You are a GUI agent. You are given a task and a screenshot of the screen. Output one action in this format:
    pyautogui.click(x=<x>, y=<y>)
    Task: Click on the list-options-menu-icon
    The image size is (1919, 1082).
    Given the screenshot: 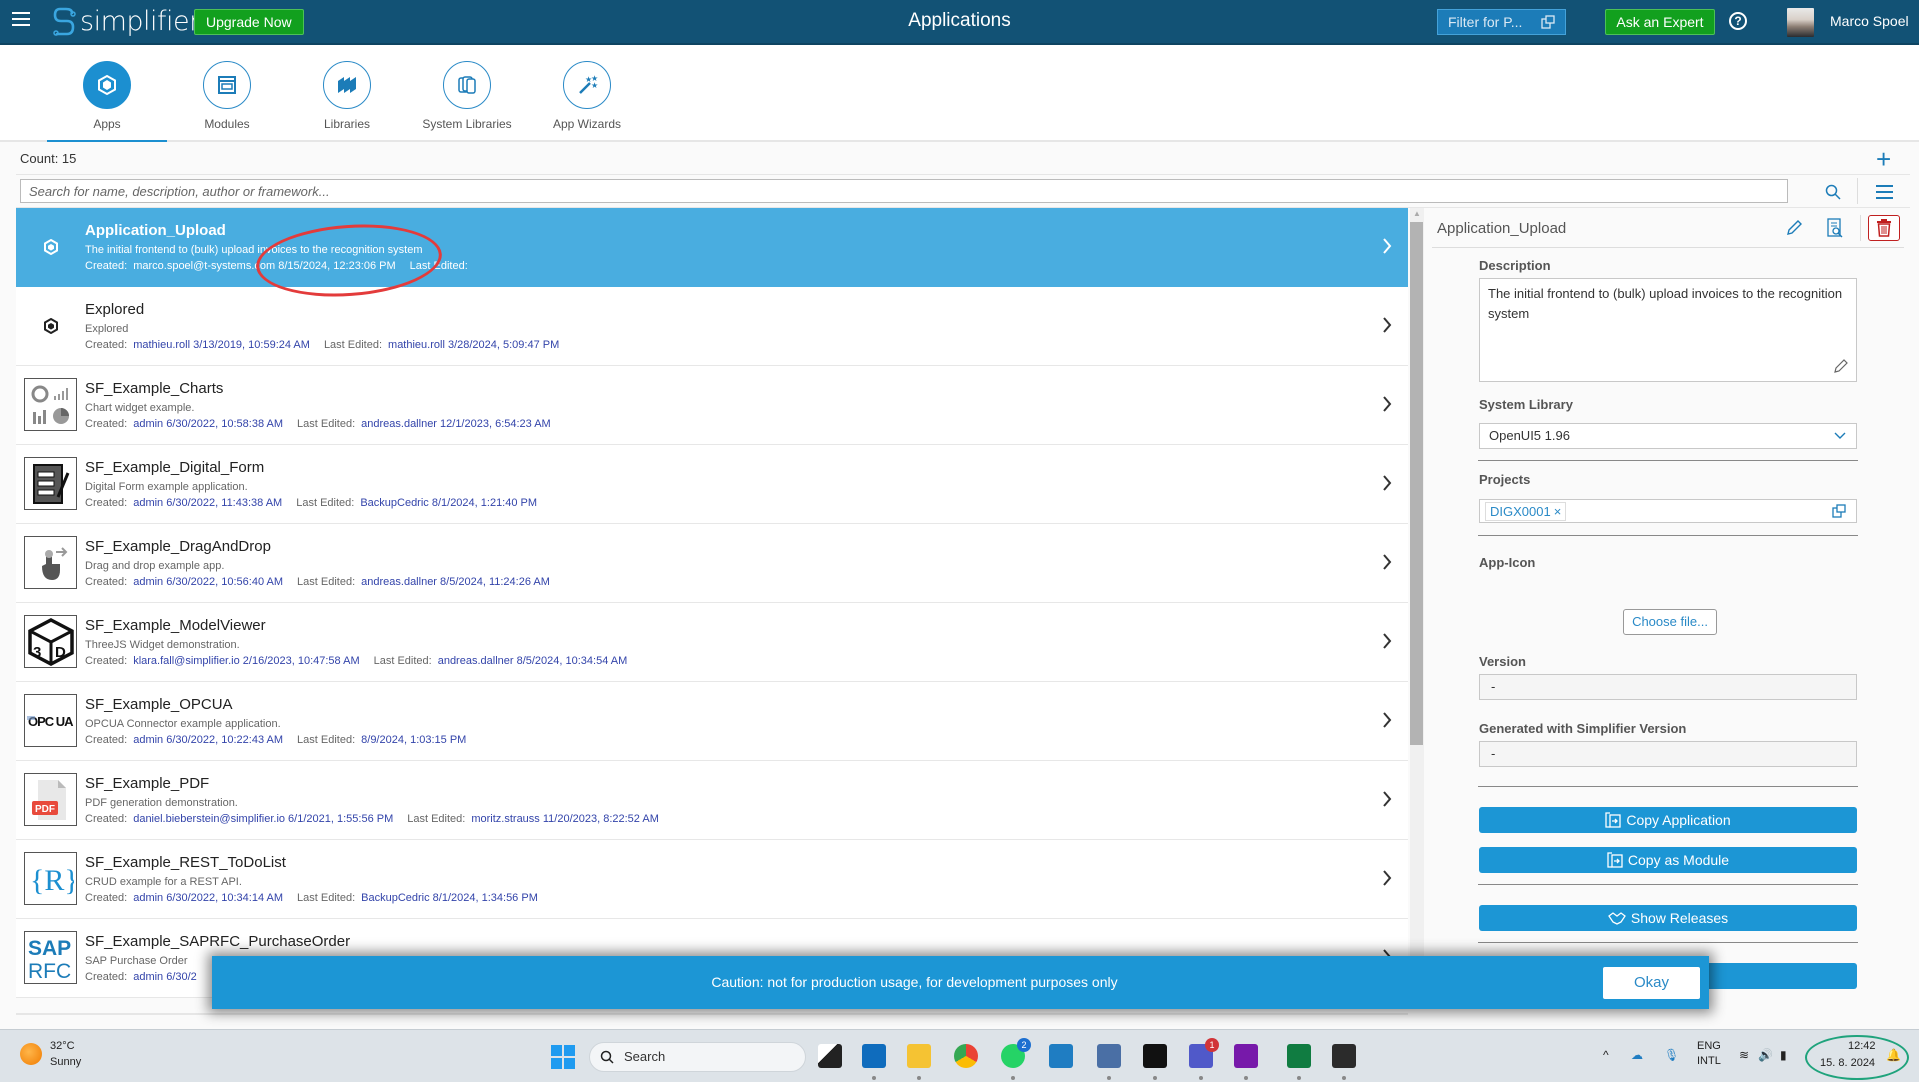 What is the action you would take?
    pyautogui.click(x=1884, y=192)
    